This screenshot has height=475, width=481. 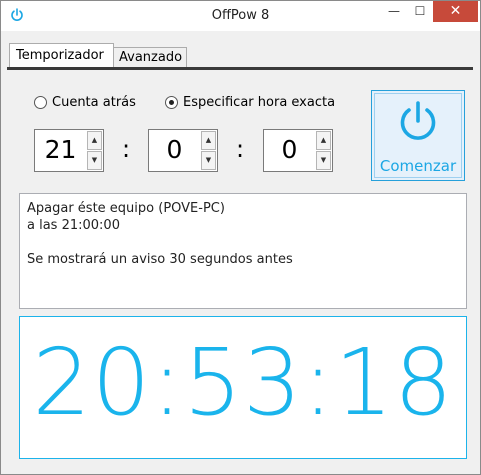 I want to click on radio-label: Especificar hora exacta, so click(x=259, y=102).